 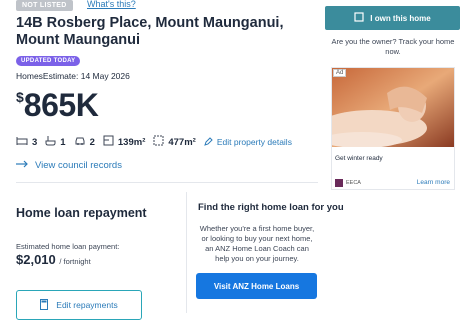 What do you see at coordinates (81, 213) in the screenshot?
I see `home-loan-title: Home loan repayment` at bounding box center [81, 213].